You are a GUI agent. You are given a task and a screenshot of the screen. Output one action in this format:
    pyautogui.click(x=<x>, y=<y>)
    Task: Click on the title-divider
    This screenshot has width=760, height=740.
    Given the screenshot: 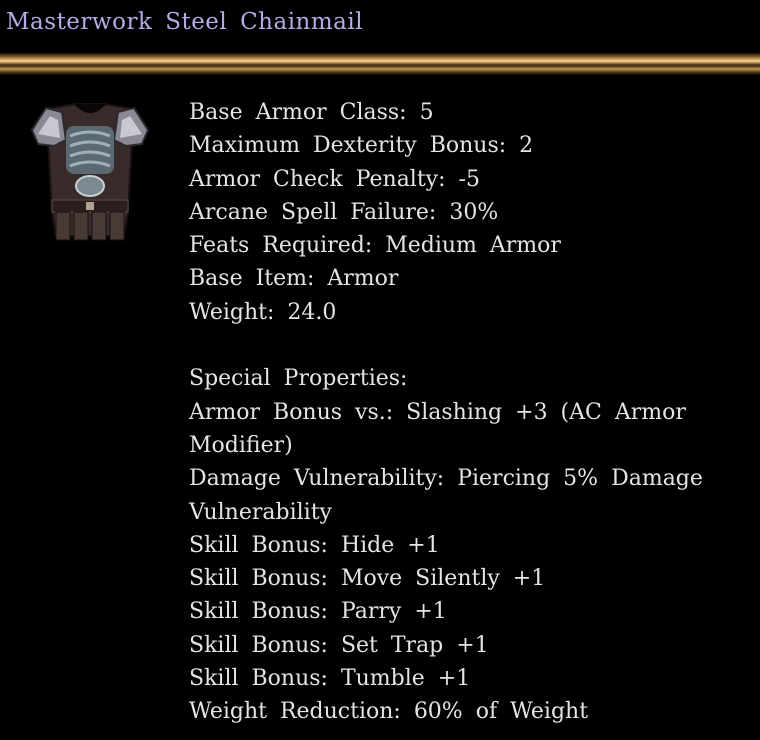 What is the action you would take?
    pyautogui.click(x=380, y=64)
    